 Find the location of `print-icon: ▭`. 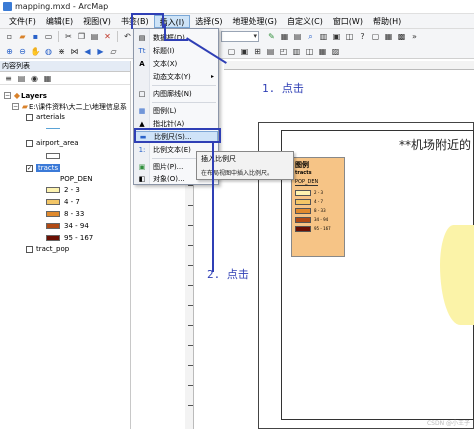

print-icon: ▭ is located at coordinates (48, 36).